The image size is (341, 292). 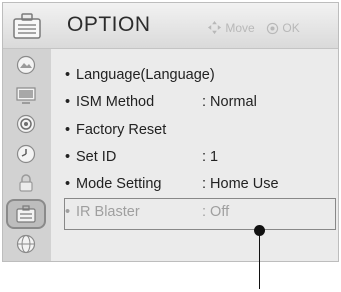 I want to click on move-arrows-icon, so click(x=214, y=27).